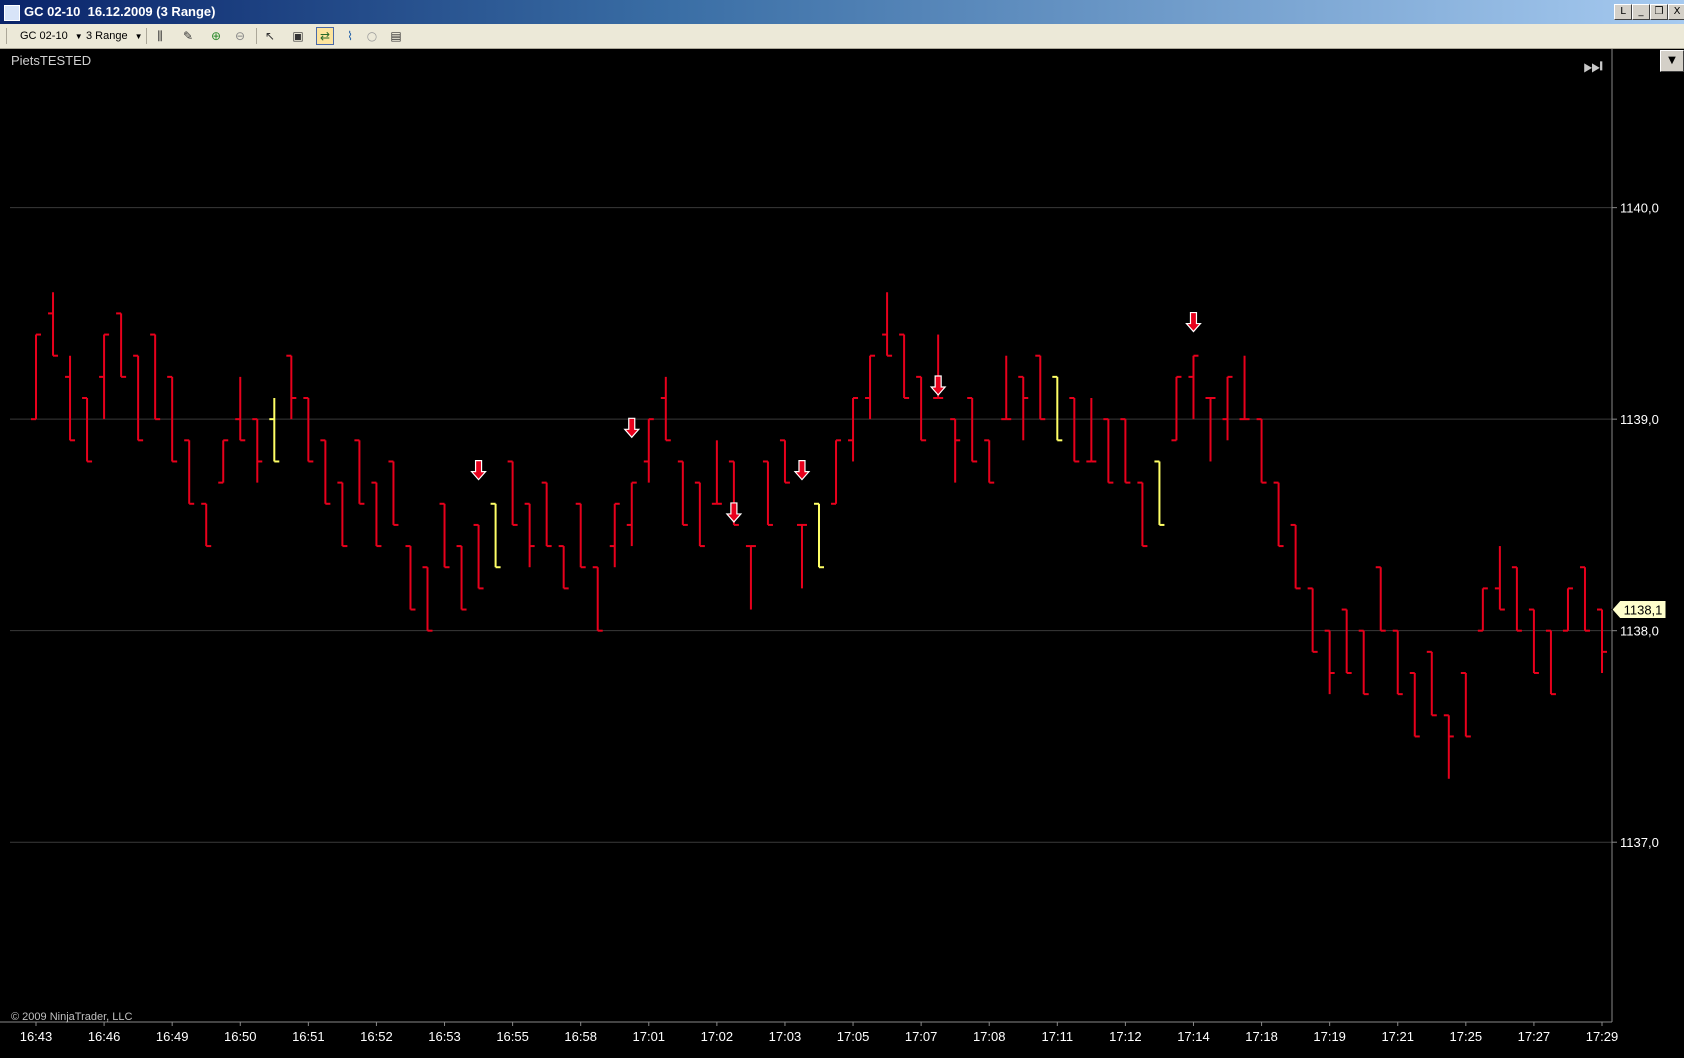  Describe the element at coordinates (350, 36) in the screenshot. I see `indicators-icon: ⌇` at that location.